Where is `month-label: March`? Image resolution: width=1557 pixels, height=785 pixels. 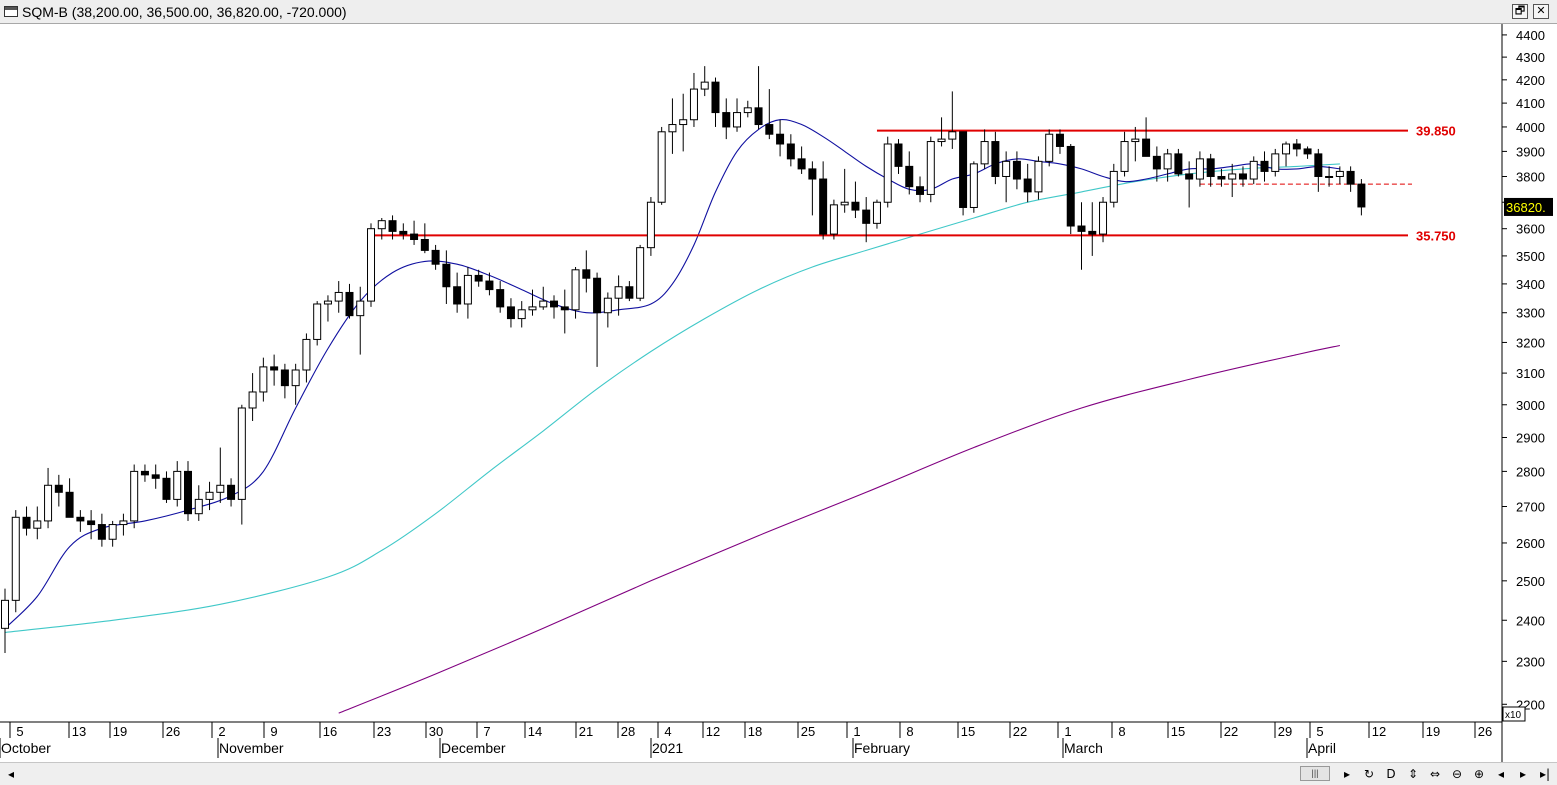
month-label: March is located at coordinates (1083, 748).